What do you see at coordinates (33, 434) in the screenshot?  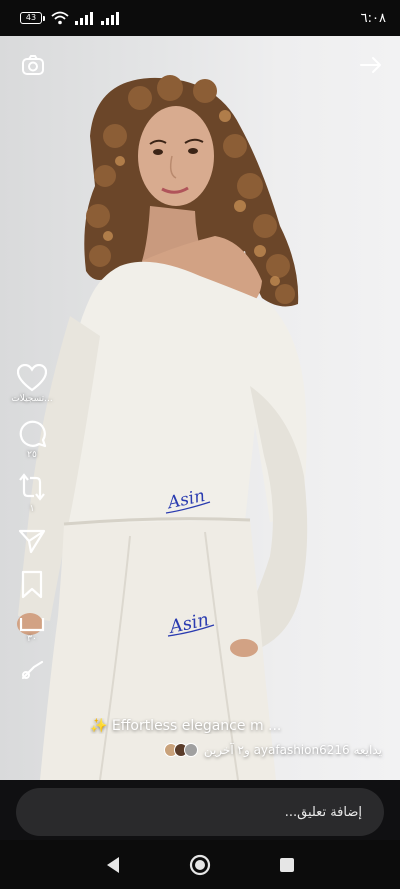 I see `comment-icon` at bounding box center [33, 434].